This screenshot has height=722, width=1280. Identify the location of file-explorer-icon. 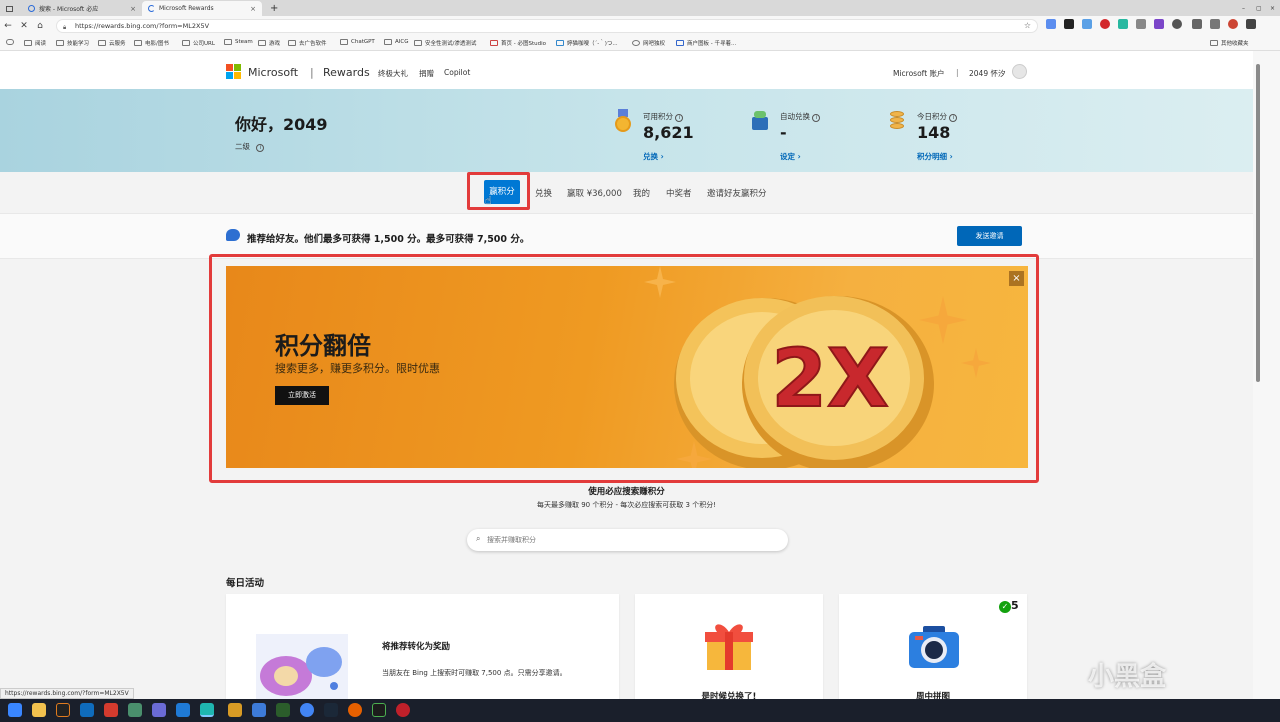
(39, 710).